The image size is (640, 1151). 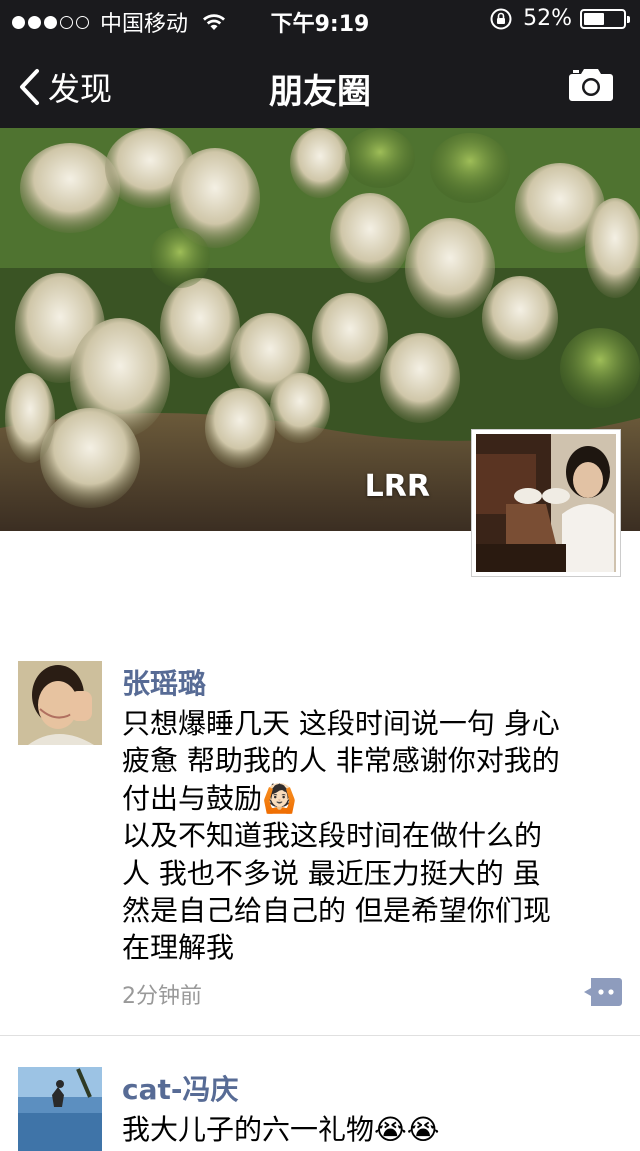 I want to click on post-text-line: 在理解我, so click(x=178, y=948).